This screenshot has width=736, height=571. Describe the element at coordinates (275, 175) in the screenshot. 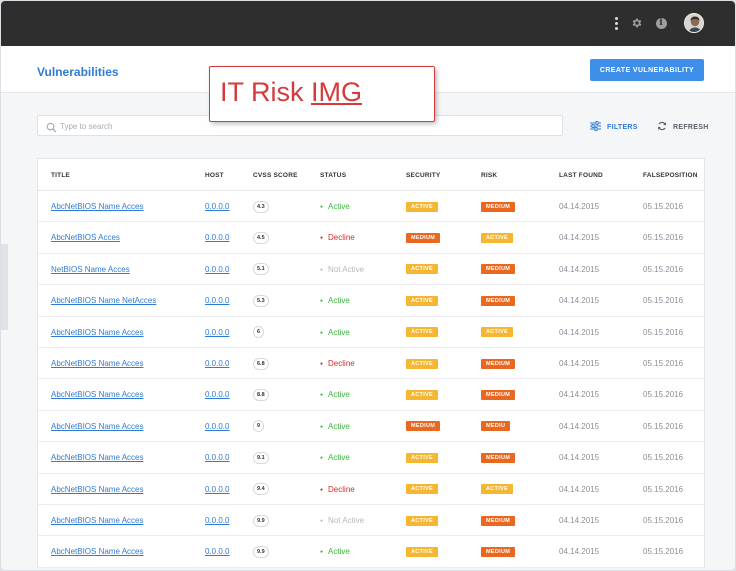

I see `column-header-cvss-score: CVSS SCORE` at that location.